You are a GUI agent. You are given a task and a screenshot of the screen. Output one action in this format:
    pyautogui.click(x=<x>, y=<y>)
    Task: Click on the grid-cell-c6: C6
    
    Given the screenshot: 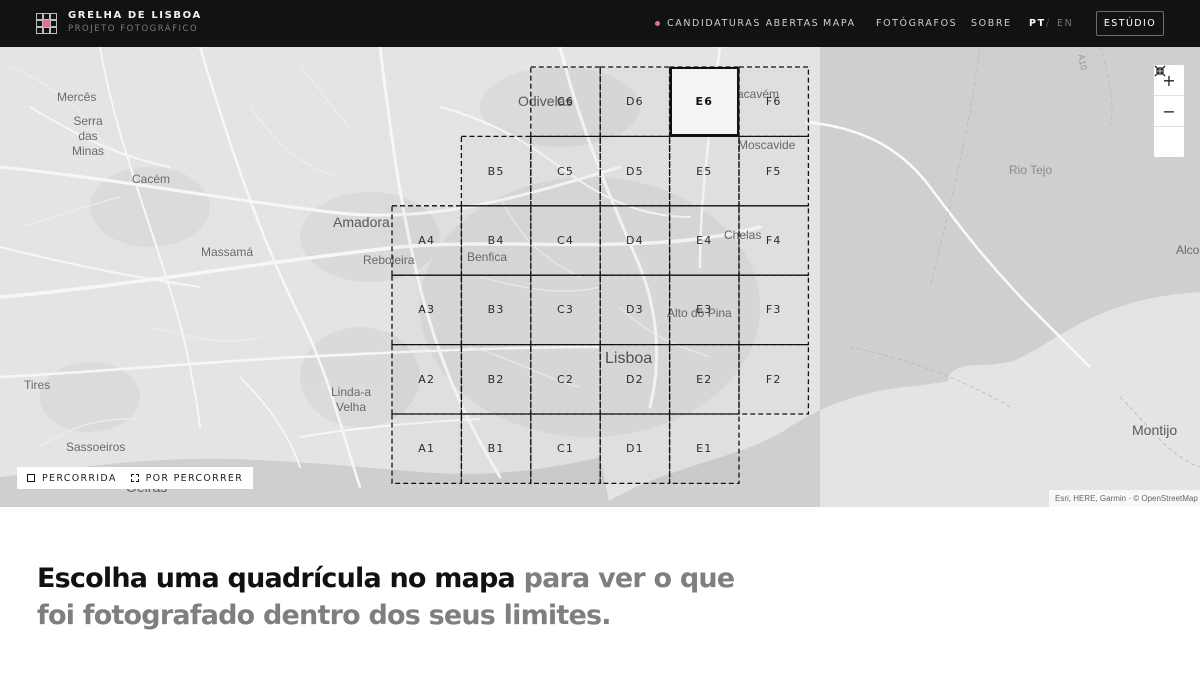 What is the action you would take?
    pyautogui.click(x=565, y=101)
    